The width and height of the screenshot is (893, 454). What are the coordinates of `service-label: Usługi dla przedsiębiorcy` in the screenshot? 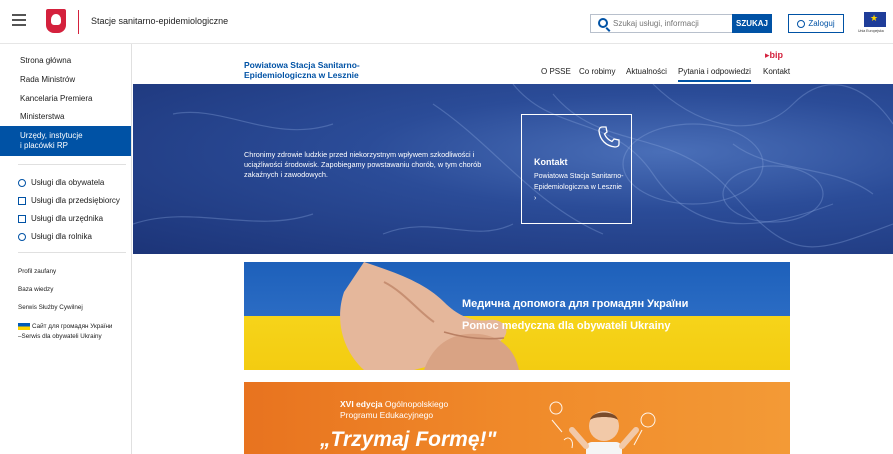 It's located at (75, 200).